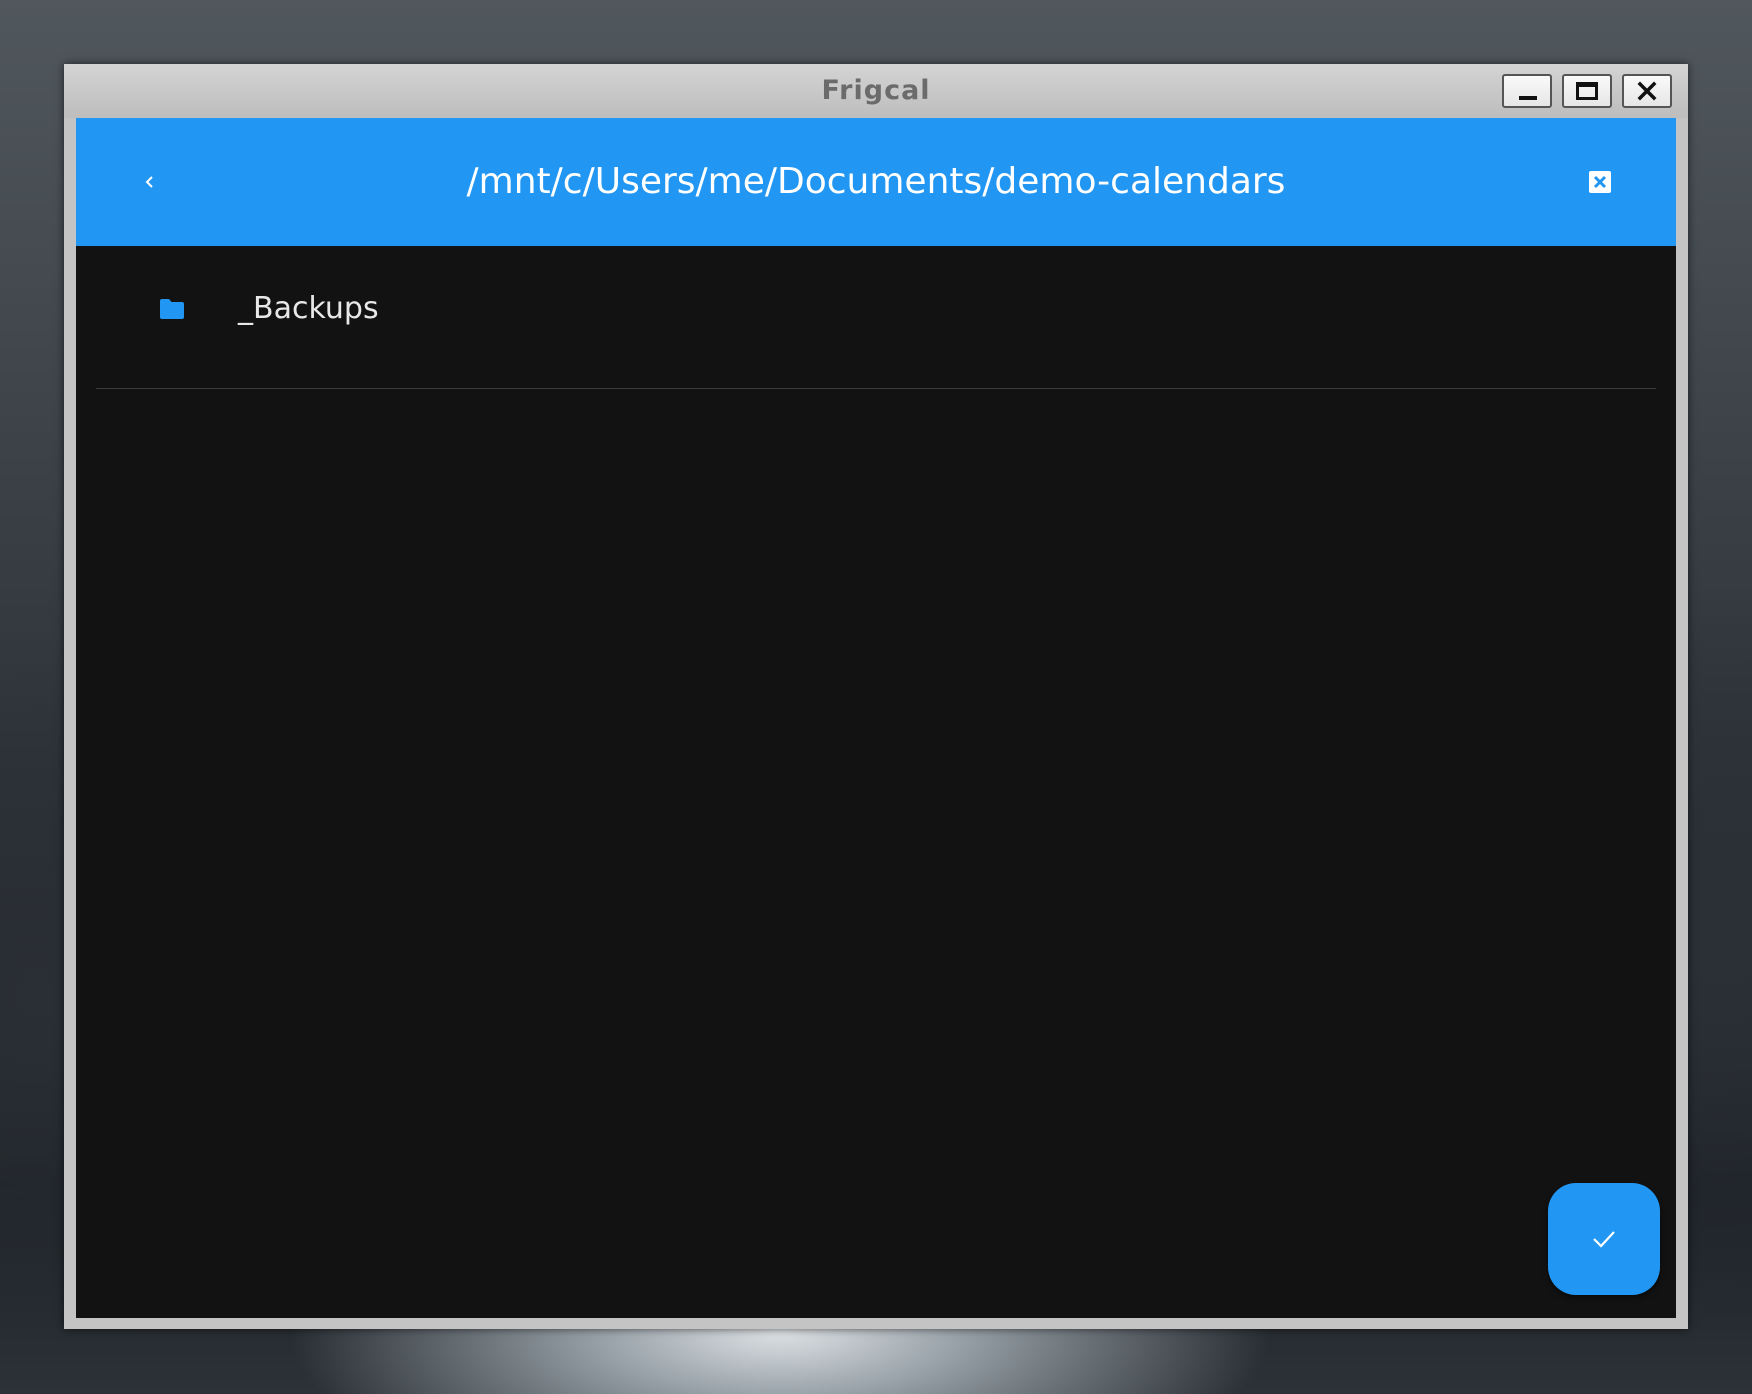 The height and width of the screenshot is (1394, 1752). Describe the element at coordinates (1527, 91) in the screenshot. I see `minimize-button` at that location.